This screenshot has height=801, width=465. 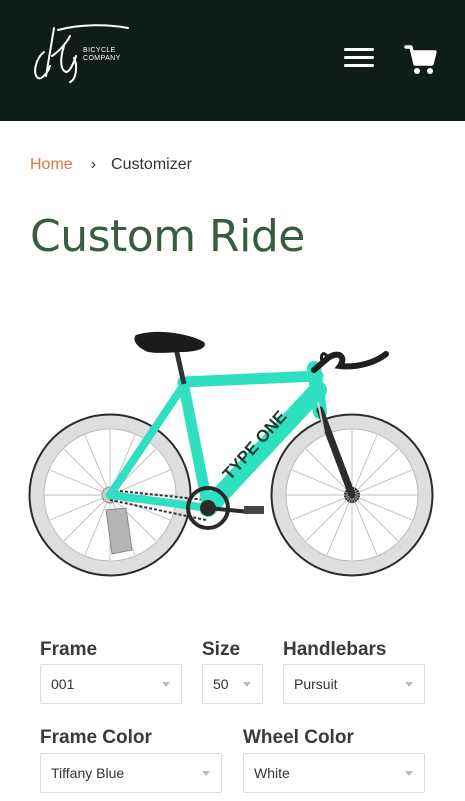 What do you see at coordinates (131, 773) in the screenshot?
I see `frame-color-select: Tiffany Blue` at bounding box center [131, 773].